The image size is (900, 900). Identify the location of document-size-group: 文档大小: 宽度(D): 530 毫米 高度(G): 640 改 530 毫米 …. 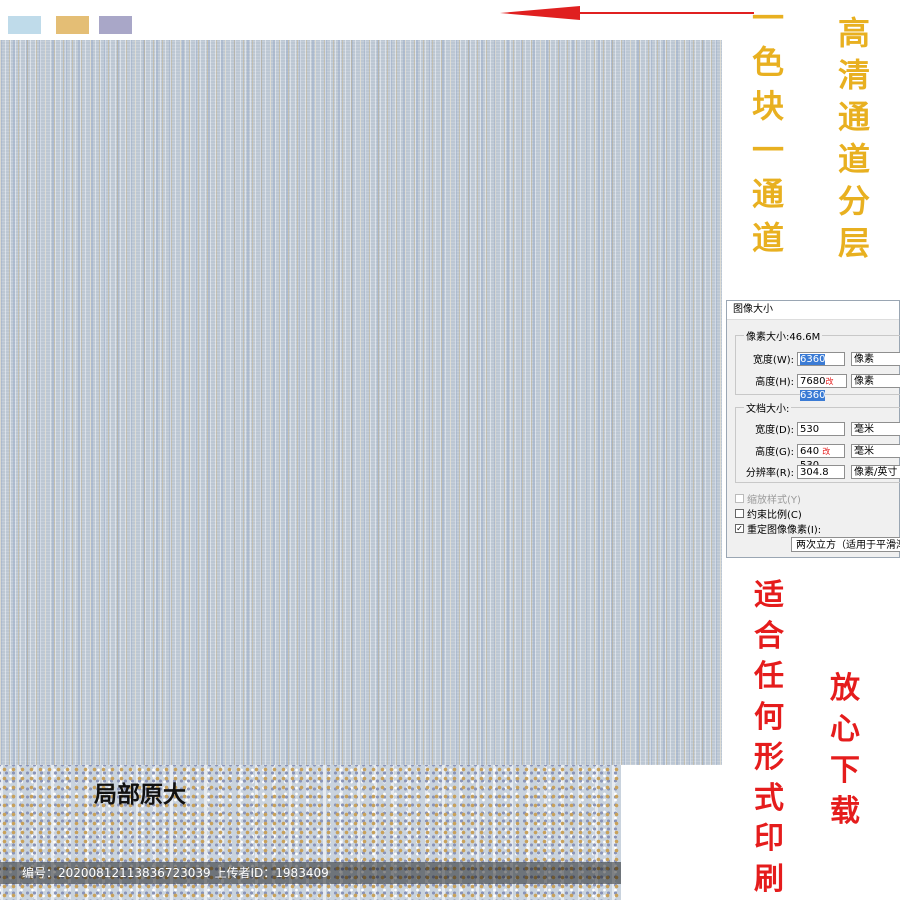
(817, 441).